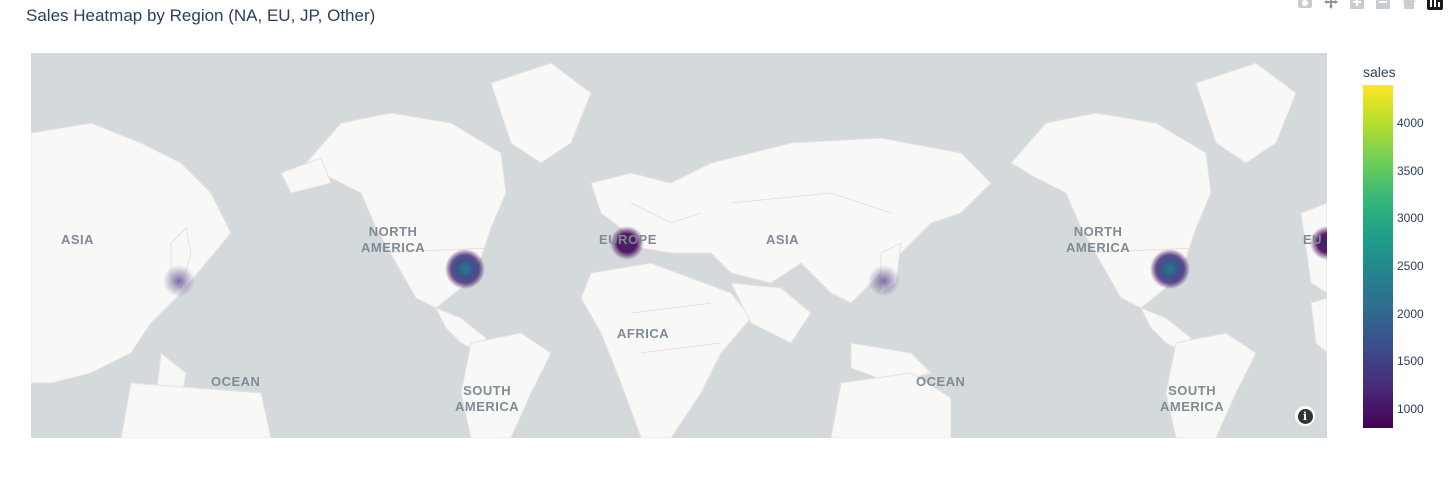 The width and height of the screenshot is (1449, 477). I want to click on map-label-asia-right: ASIA, so click(783, 239).